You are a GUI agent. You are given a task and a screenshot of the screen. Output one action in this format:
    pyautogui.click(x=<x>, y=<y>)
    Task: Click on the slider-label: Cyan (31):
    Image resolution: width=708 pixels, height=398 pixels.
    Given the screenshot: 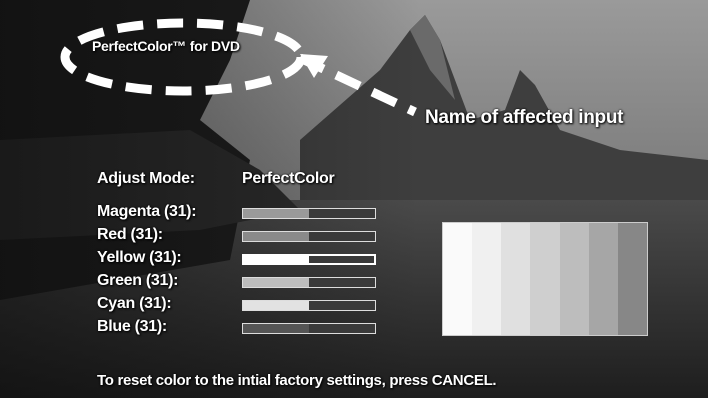 What is the action you would take?
    pyautogui.click(x=134, y=303)
    